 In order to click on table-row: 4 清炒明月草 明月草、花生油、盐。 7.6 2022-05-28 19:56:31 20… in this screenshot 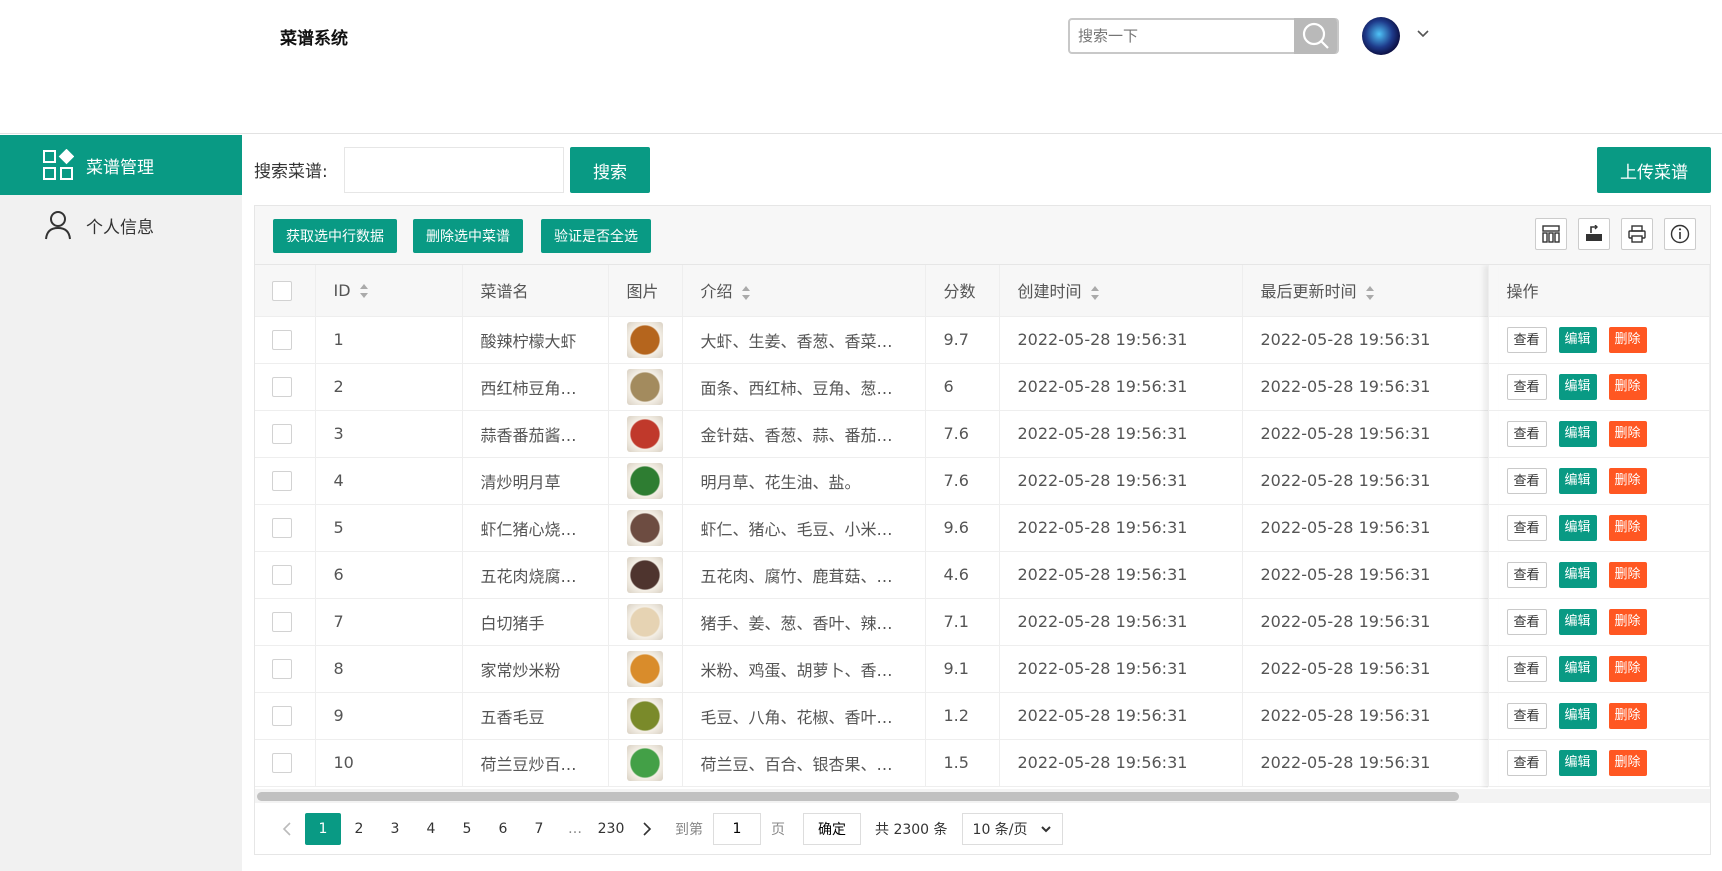, I will do `click(982, 481)`.